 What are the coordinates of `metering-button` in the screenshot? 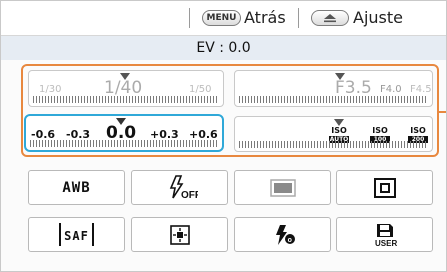 It's located at (282, 187).